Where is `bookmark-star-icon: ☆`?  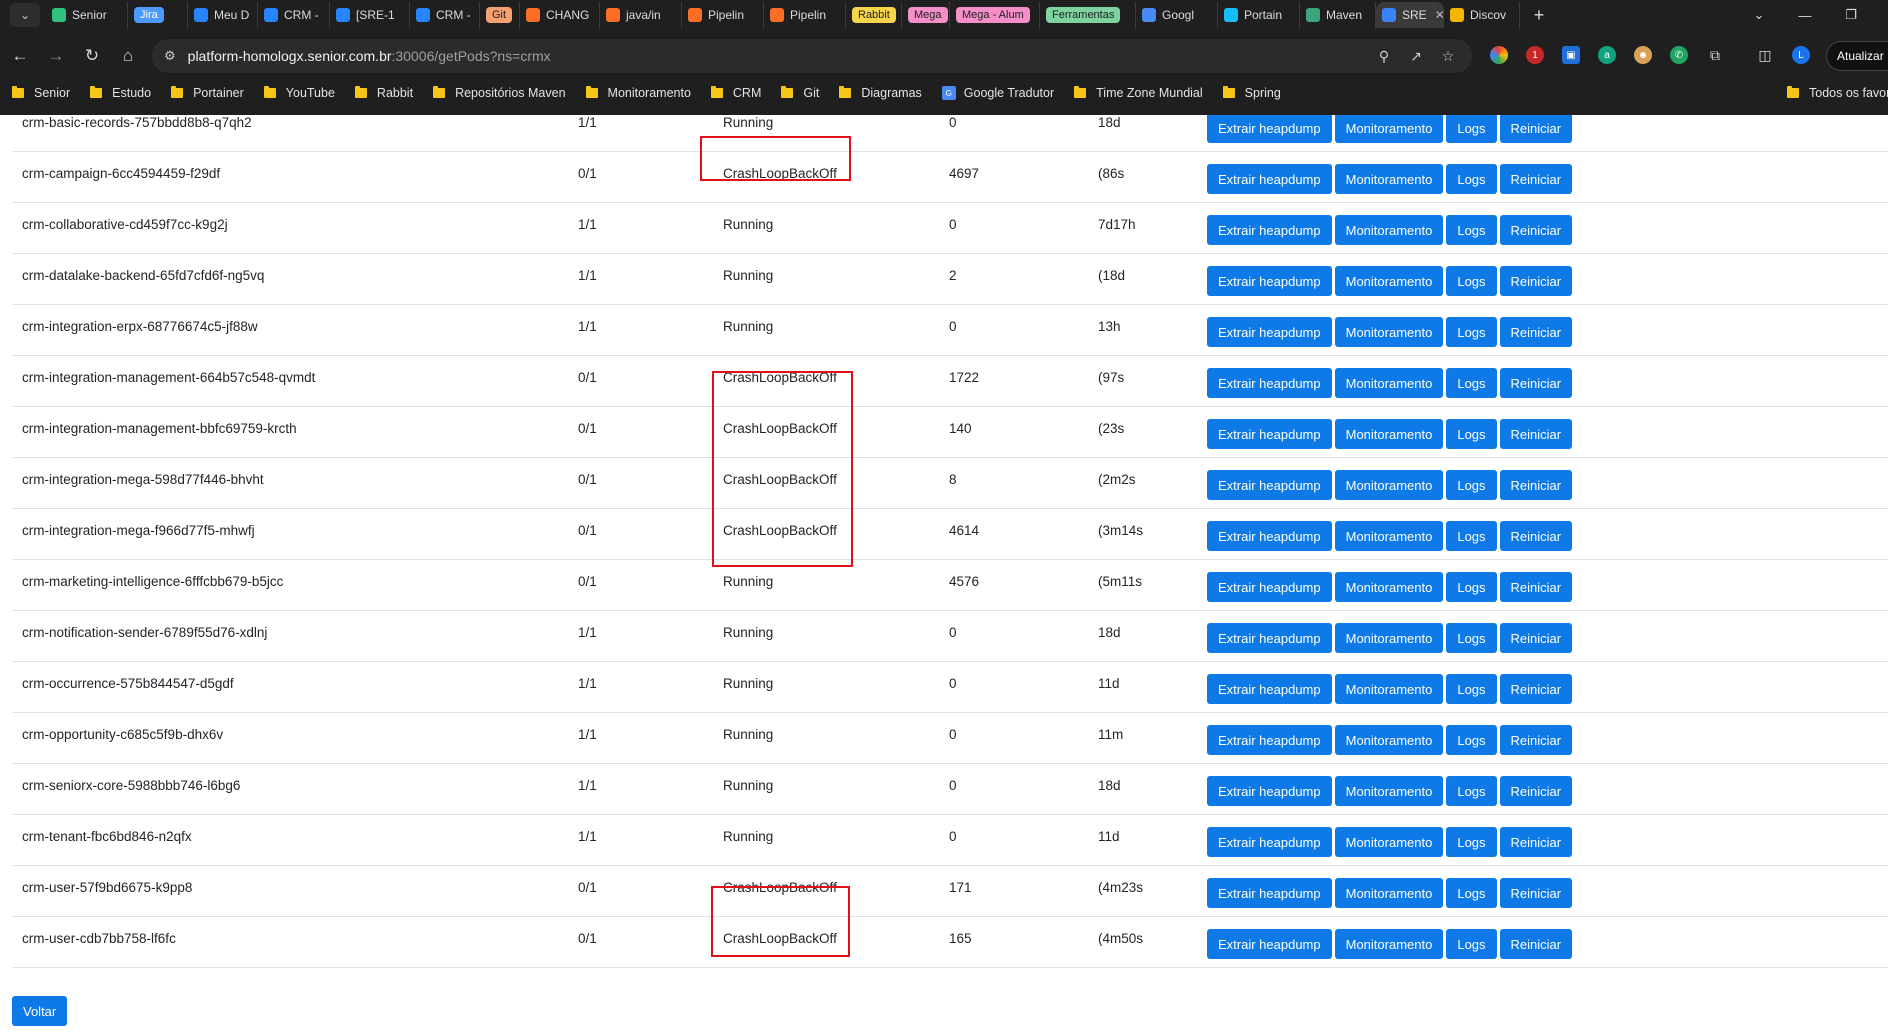
bookmark-star-icon: ☆ is located at coordinates (1448, 56).